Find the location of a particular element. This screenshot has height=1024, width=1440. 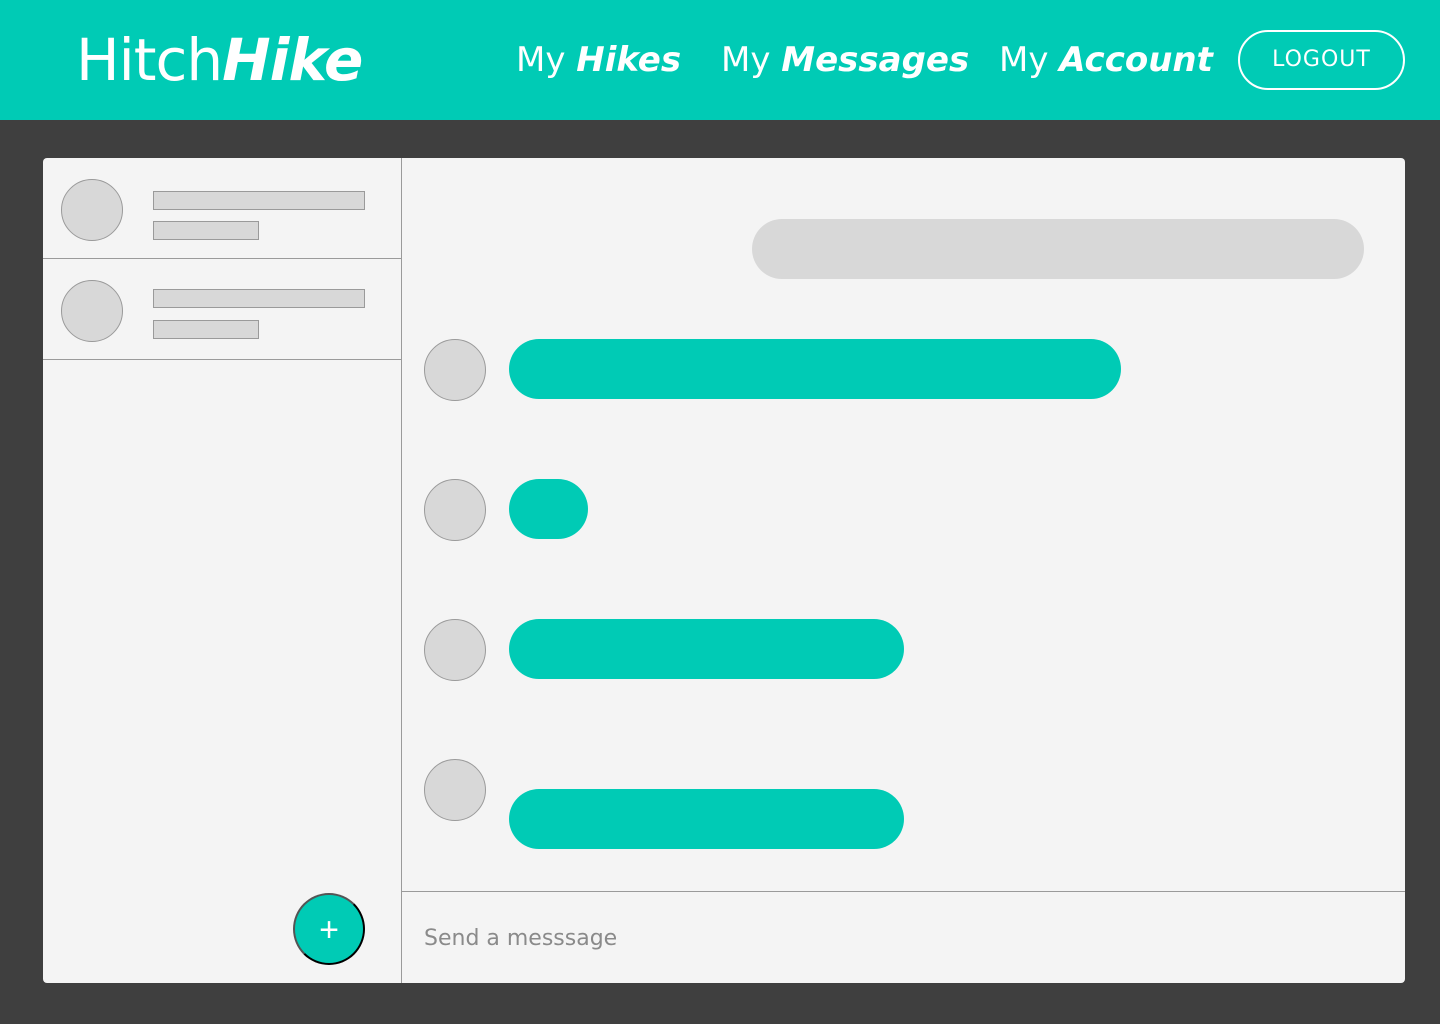

brand-logo-part2: Hike is located at coordinates (292, 60).